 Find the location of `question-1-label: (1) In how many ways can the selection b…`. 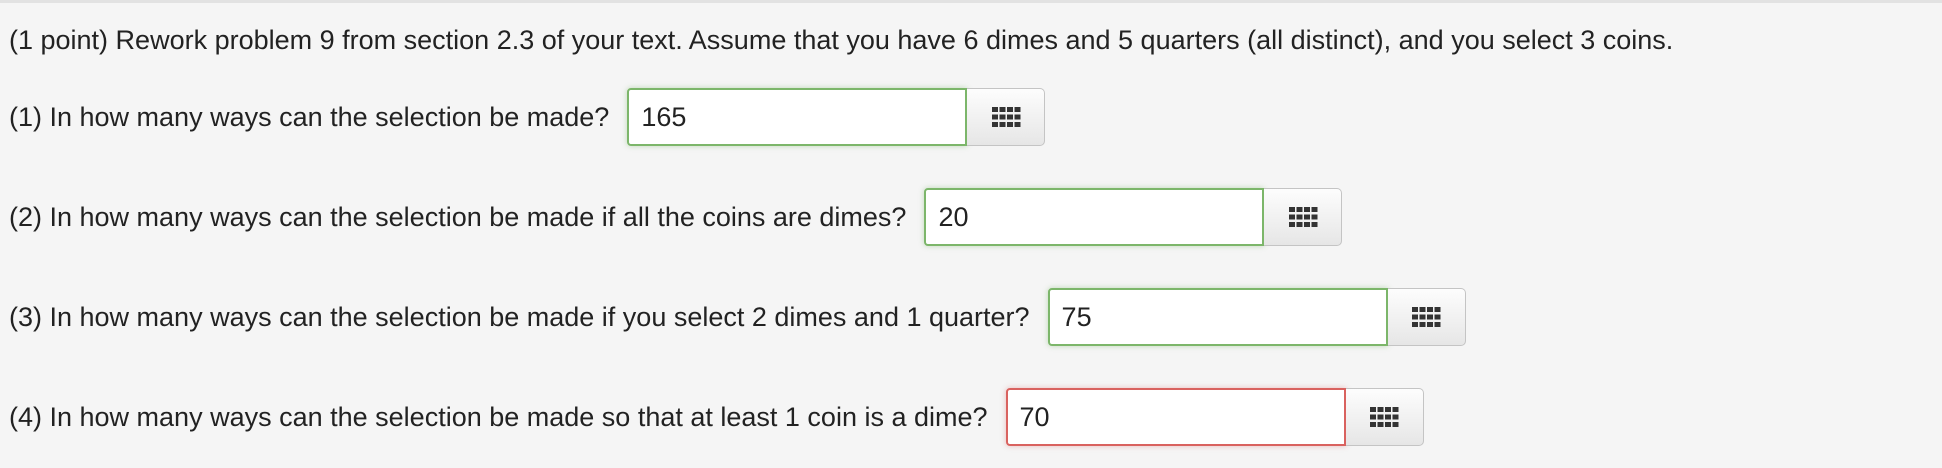

question-1-label: (1) In how many ways can the selection b… is located at coordinates (309, 117).